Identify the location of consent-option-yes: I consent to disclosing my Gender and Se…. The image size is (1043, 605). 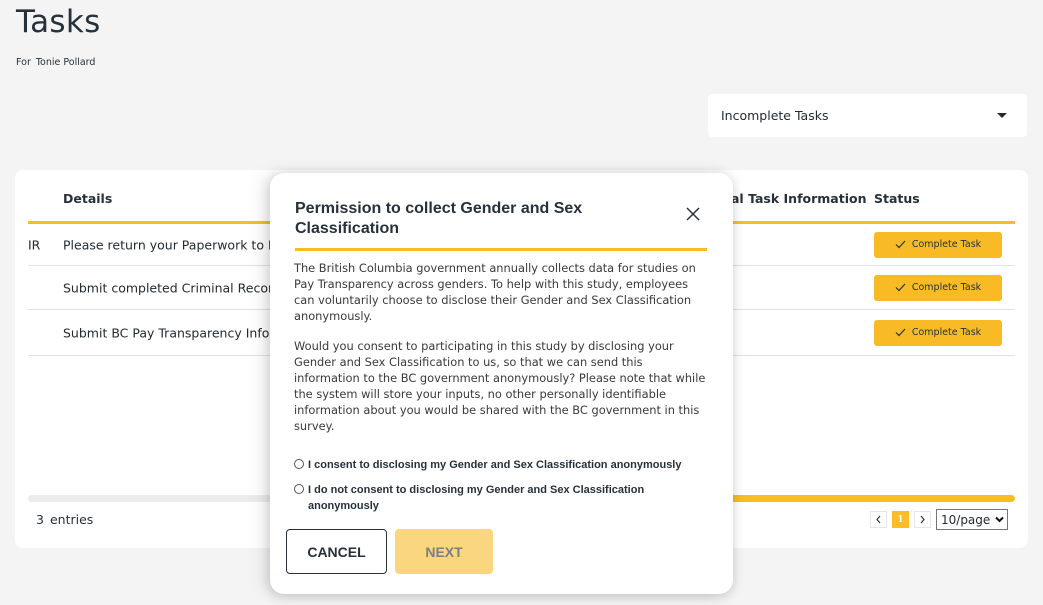
(501, 465).